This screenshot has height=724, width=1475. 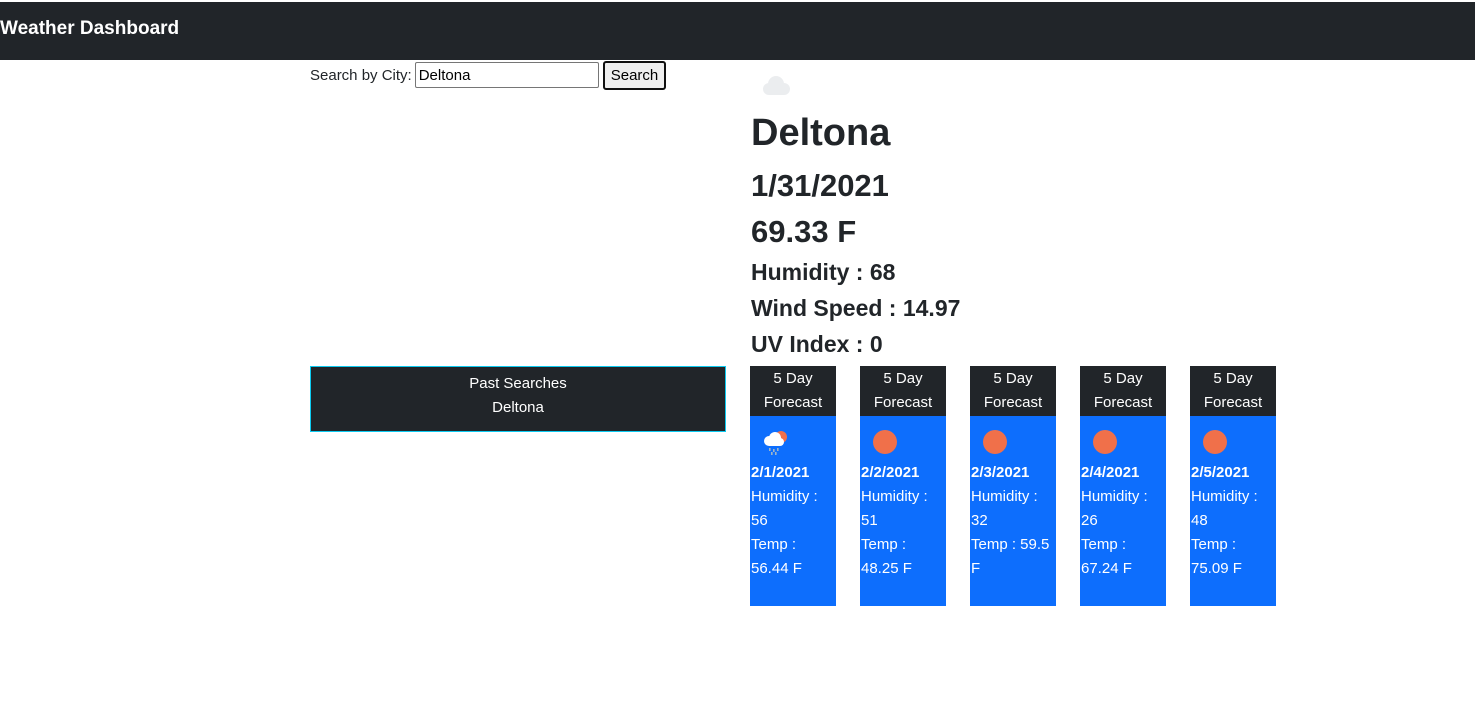 What do you see at coordinates (518, 383) in the screenshot?
I see `past-searches-title: Past Searches` at bounding box center [518, 383].